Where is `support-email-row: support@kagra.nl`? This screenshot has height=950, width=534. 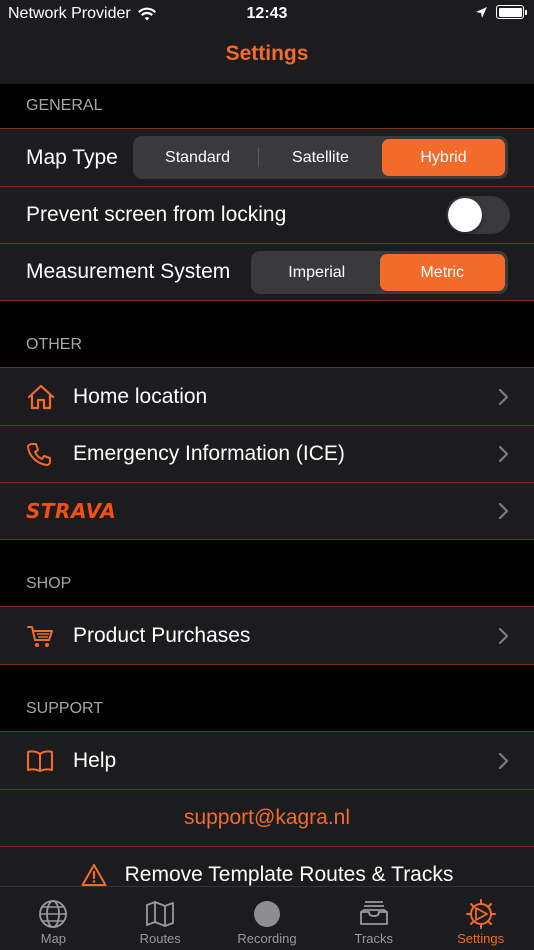
support-email-row: support@kagra.nl is located at coordinates (267, 817).